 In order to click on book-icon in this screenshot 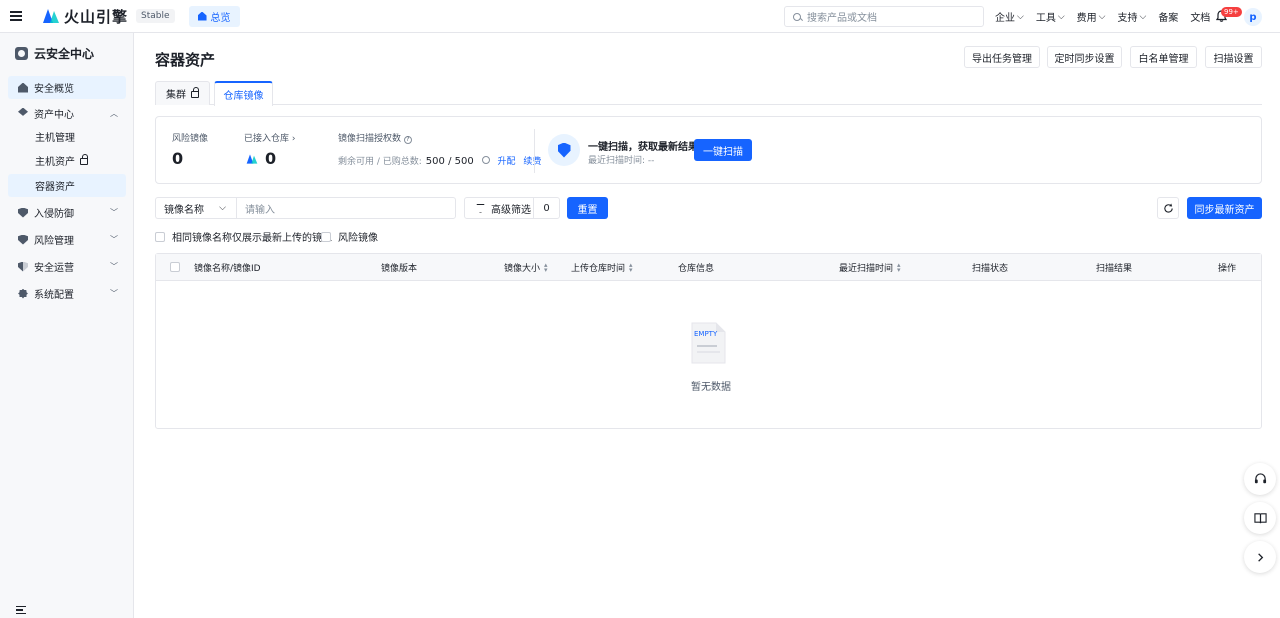, I will do `click(1260, 517)`.